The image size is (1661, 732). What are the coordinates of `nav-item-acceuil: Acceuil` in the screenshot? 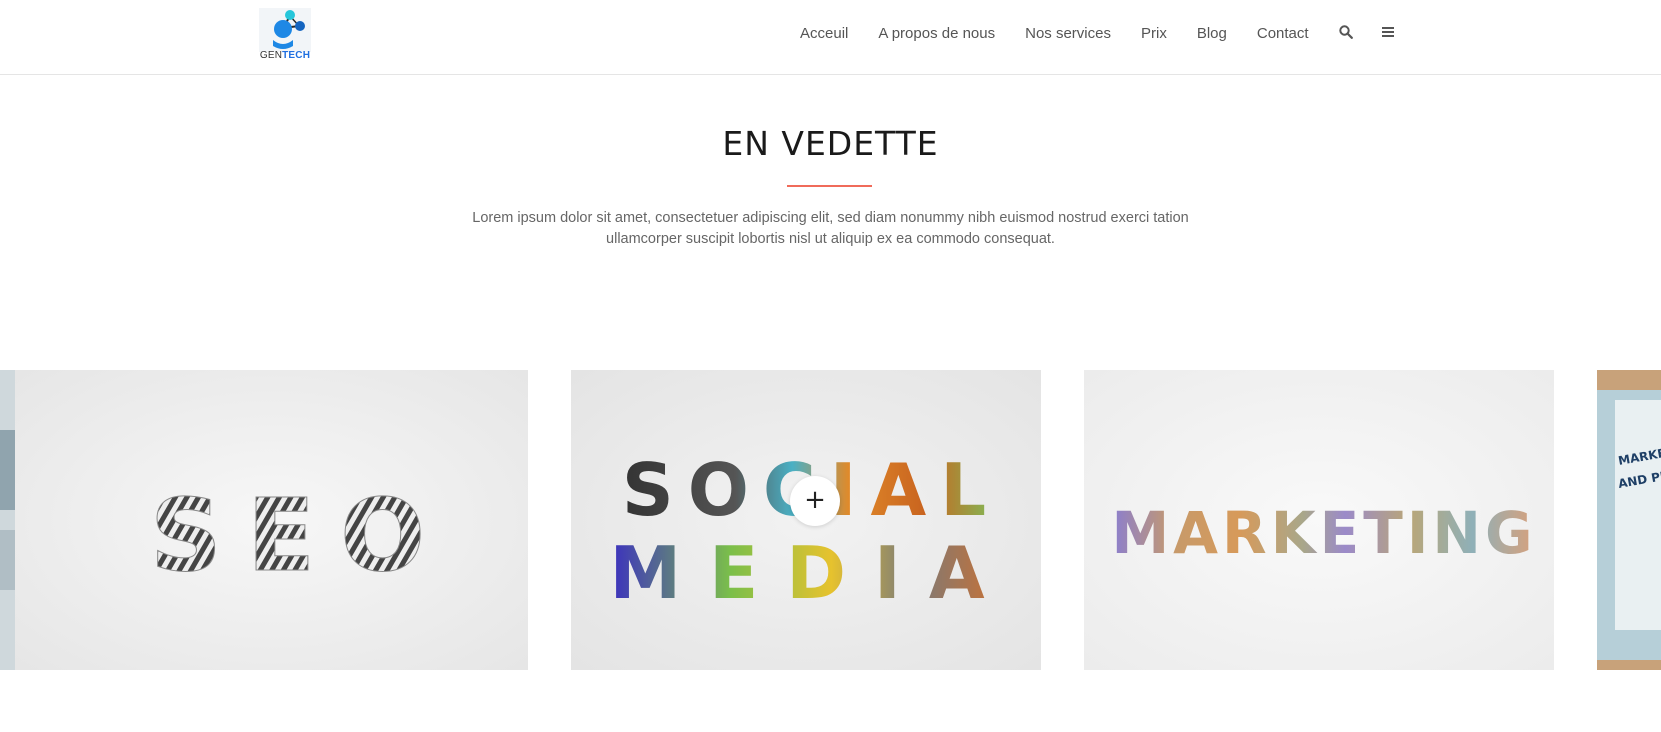 It's located at (824, 34).